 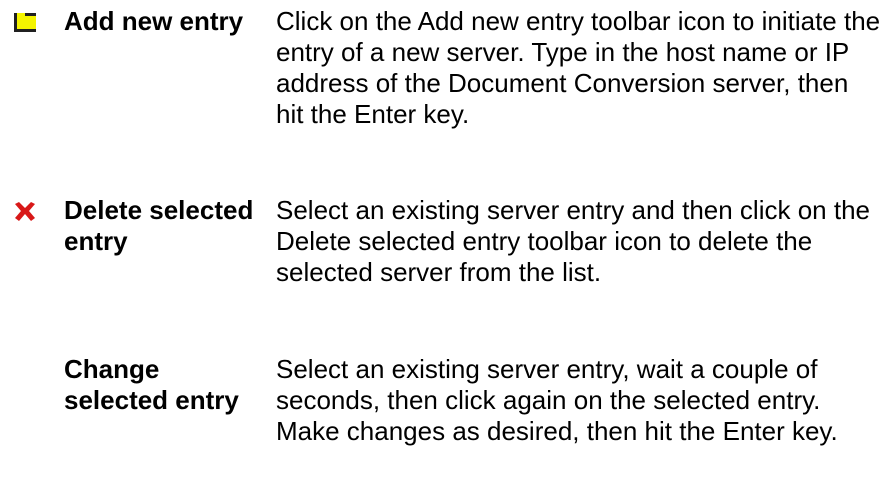 What do you see at coordinates (25, 212) in the screenshot?
I see `delete-entry-icon` at bounding box center [25, 212].